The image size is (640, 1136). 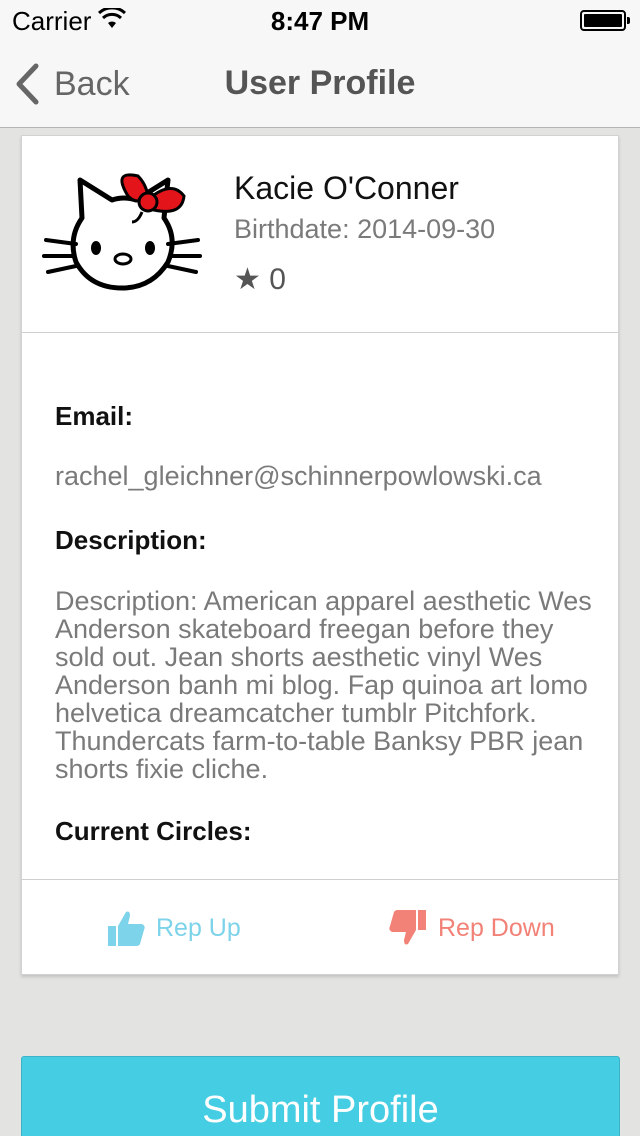 I want to click on rep-down-button: Rep Down, so click(x=471, y=928).